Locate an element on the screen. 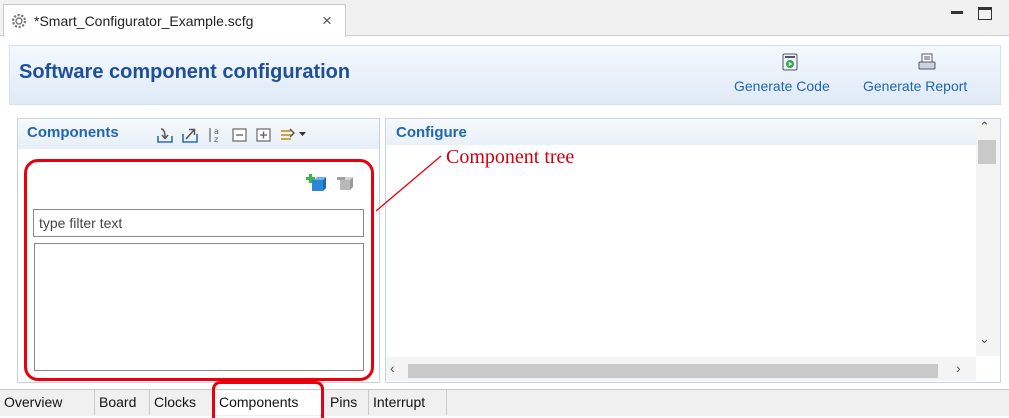 The image size is (1009, 418). vertical-scrollbar-thumb is located at coordinates (987, 152).